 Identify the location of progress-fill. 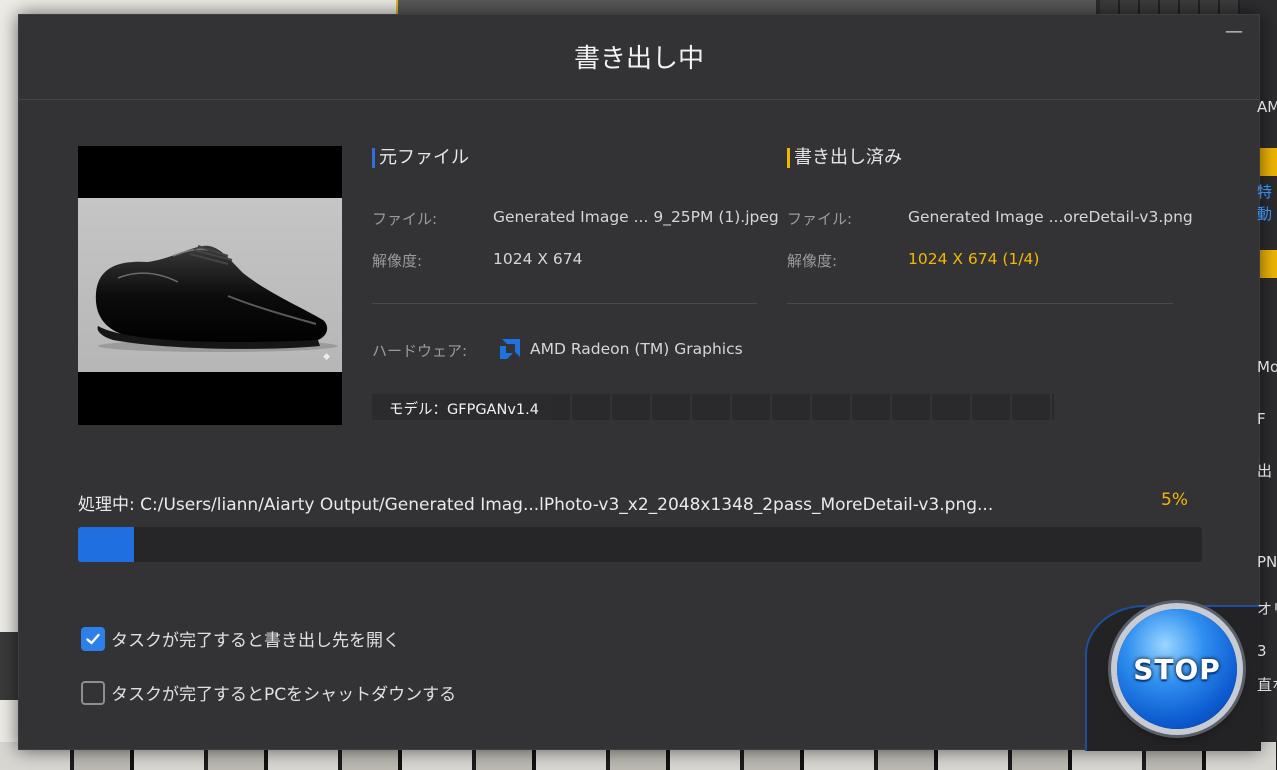
(106, 544).